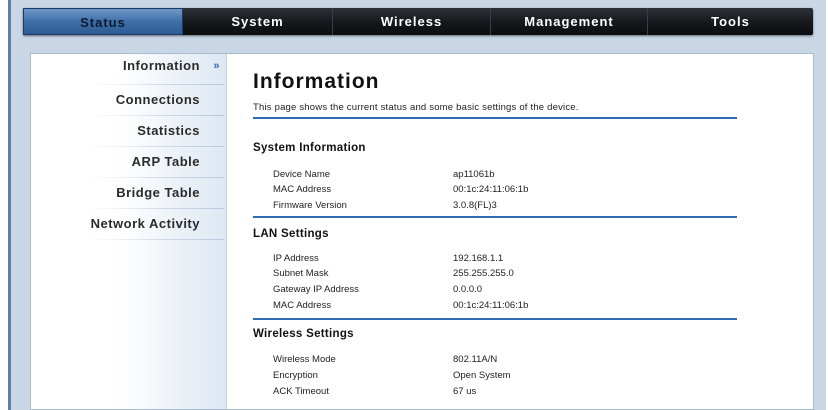 Image resolution: width=828 pixels, height=410 pixels. I want to click on page-title: Information, so click(316, 81).